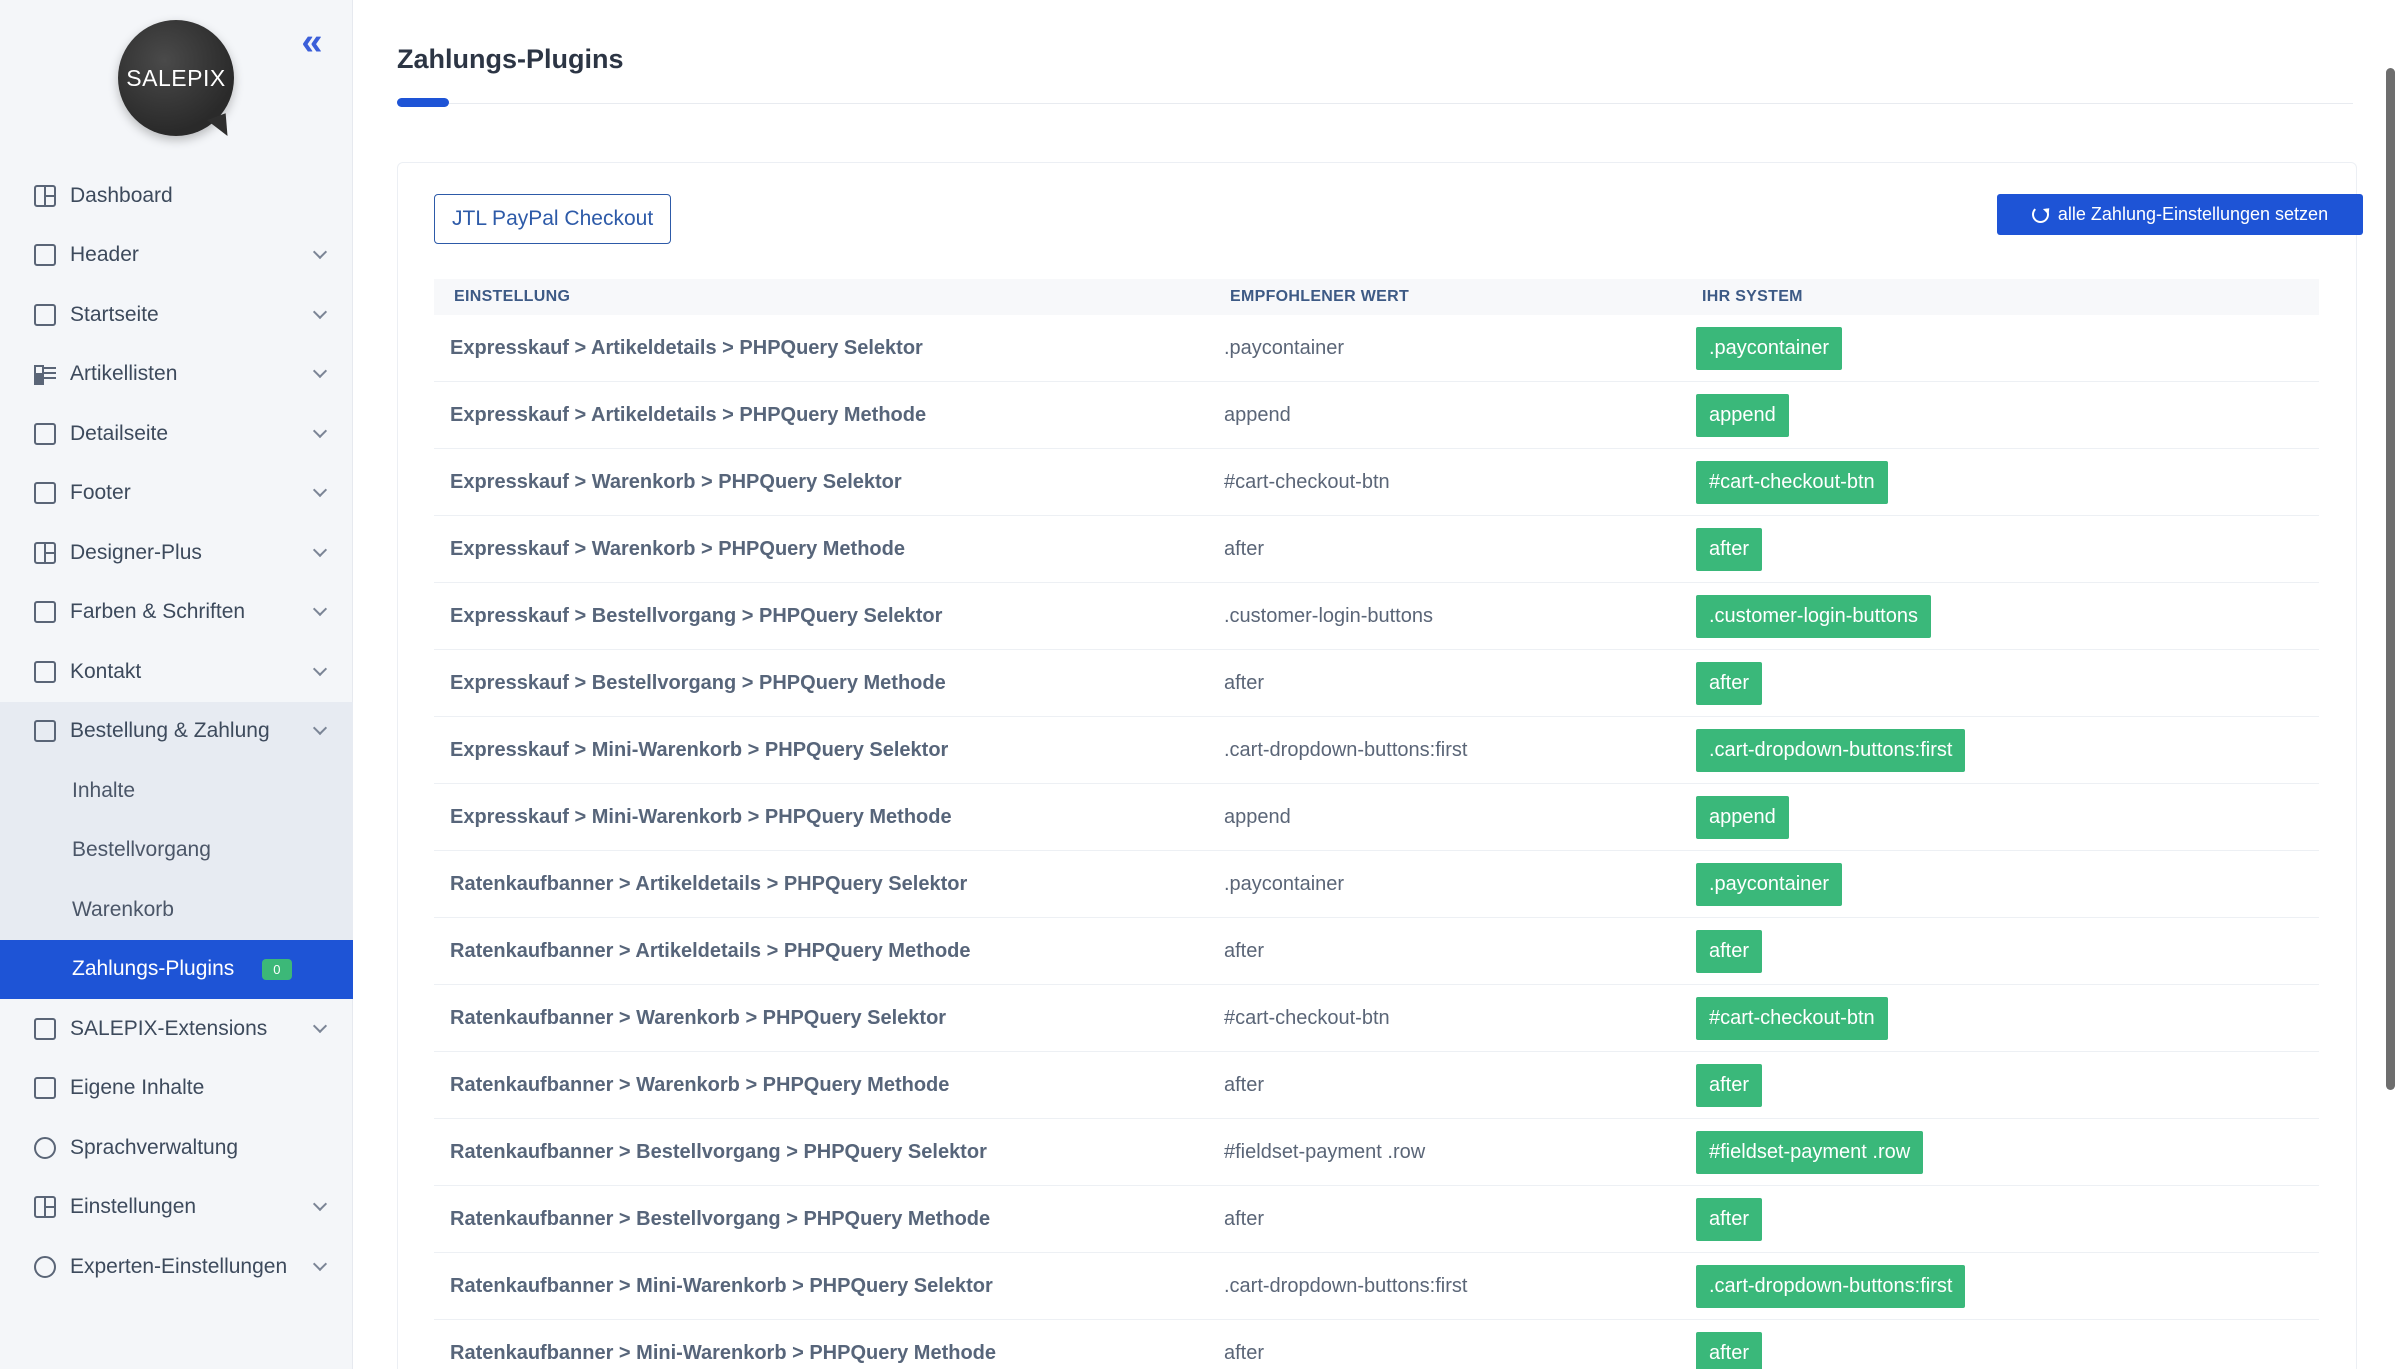 The image size is (2400, 1369). Describe the element at coordinates (45, 374) in the screenshot. I see `list-icon` at that location.